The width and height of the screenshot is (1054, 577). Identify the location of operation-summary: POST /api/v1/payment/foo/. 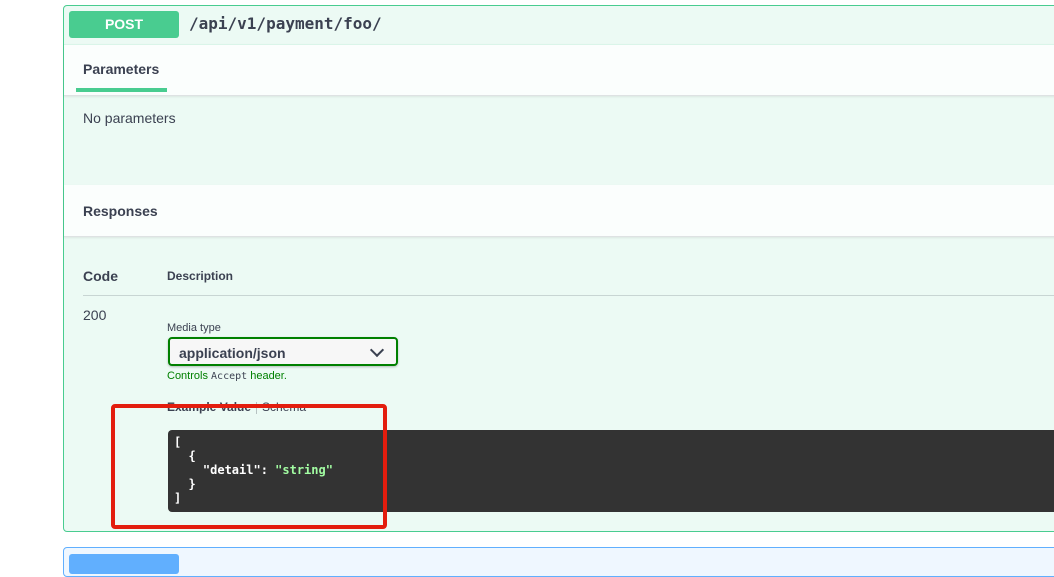
(559, 25).